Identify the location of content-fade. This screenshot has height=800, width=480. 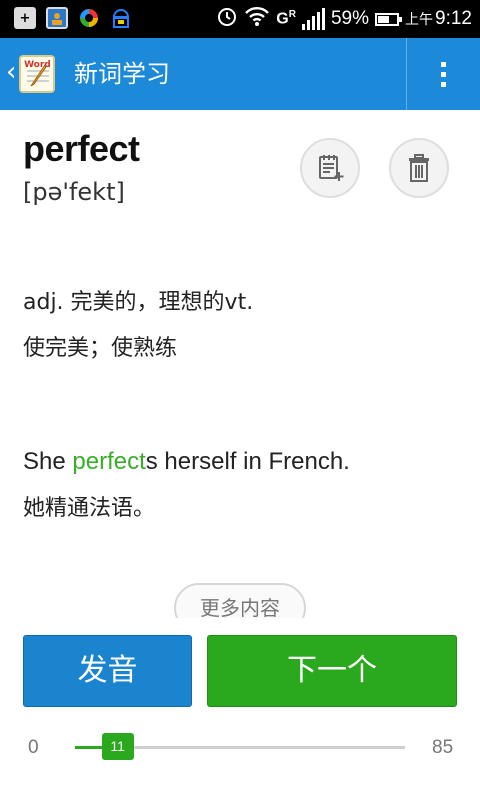
(240, 626).